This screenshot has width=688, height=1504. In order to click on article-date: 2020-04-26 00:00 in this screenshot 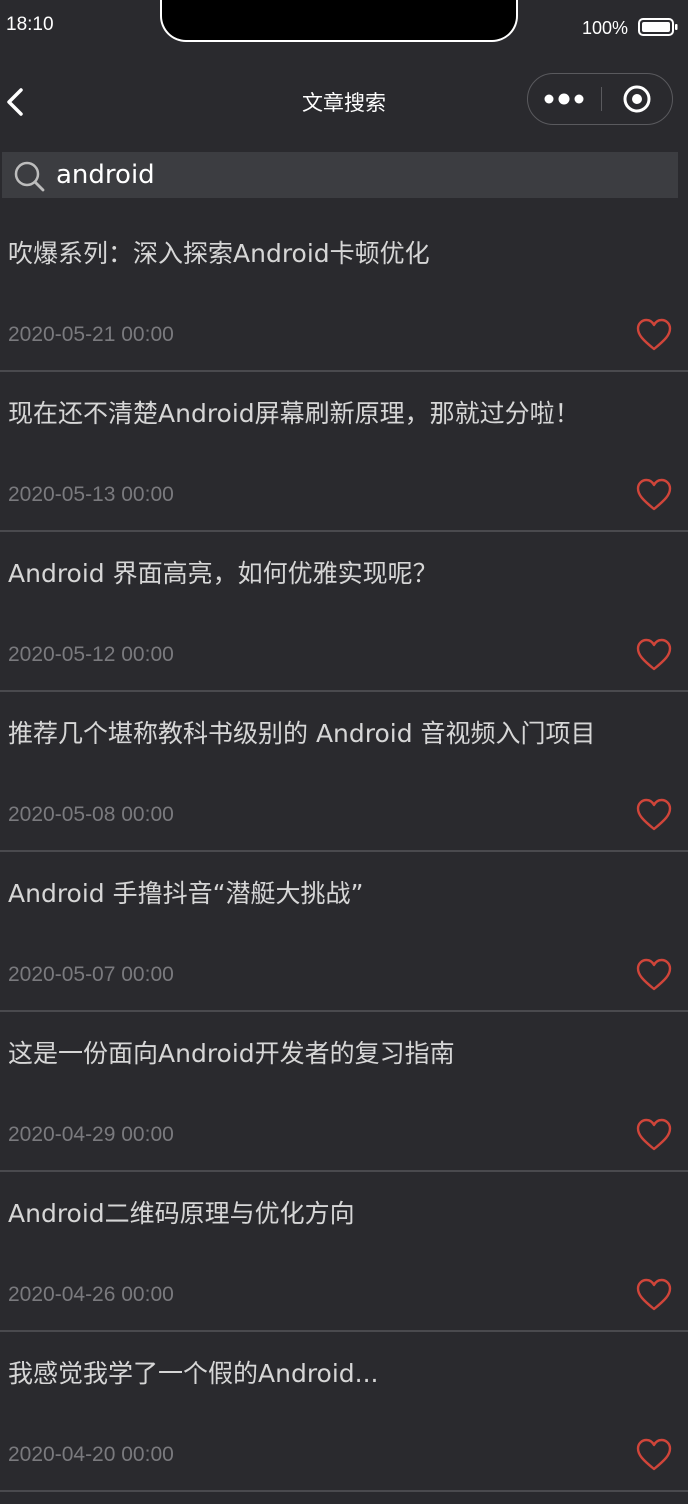, I will do `click(91, 1294)`.